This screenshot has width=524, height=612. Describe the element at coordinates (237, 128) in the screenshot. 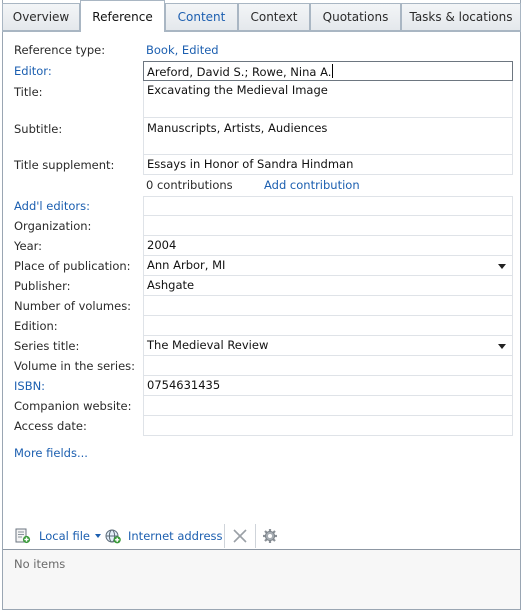

I see `subtitle-value: Manuscripts, Artists, Audiences` at that location.